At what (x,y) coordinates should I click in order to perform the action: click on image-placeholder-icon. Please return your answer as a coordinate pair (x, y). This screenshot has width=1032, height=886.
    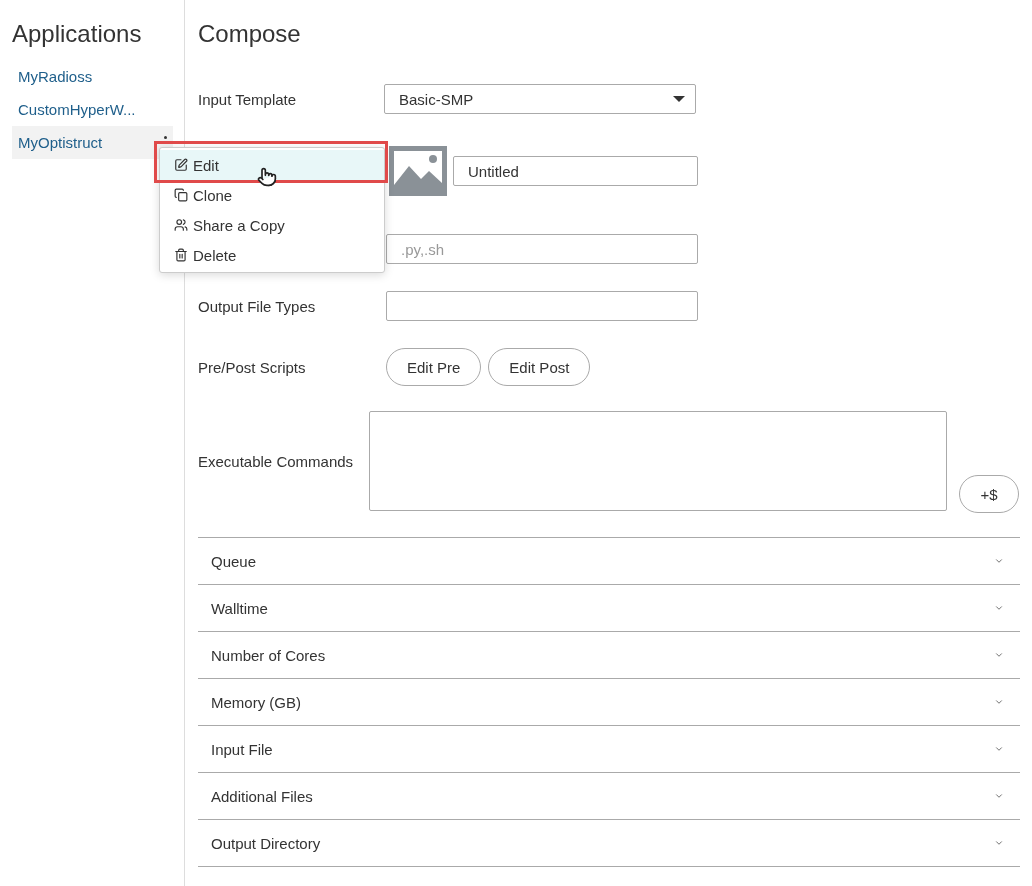
    Looking at the image, I should click on (418, 171).